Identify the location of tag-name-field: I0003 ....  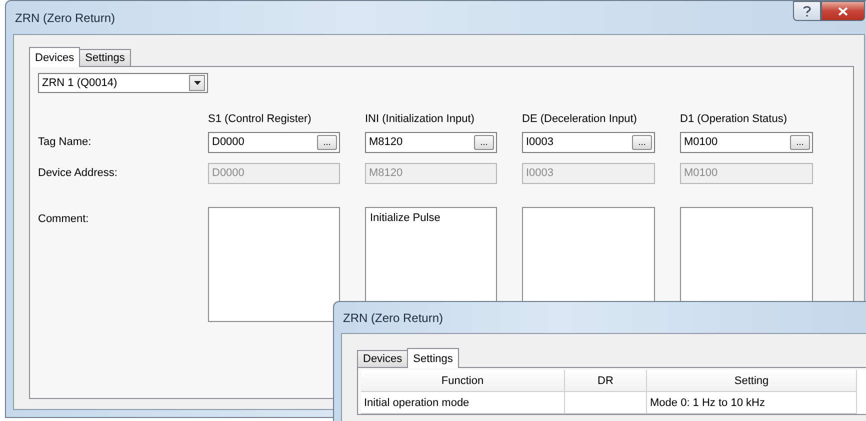
(588, 142).